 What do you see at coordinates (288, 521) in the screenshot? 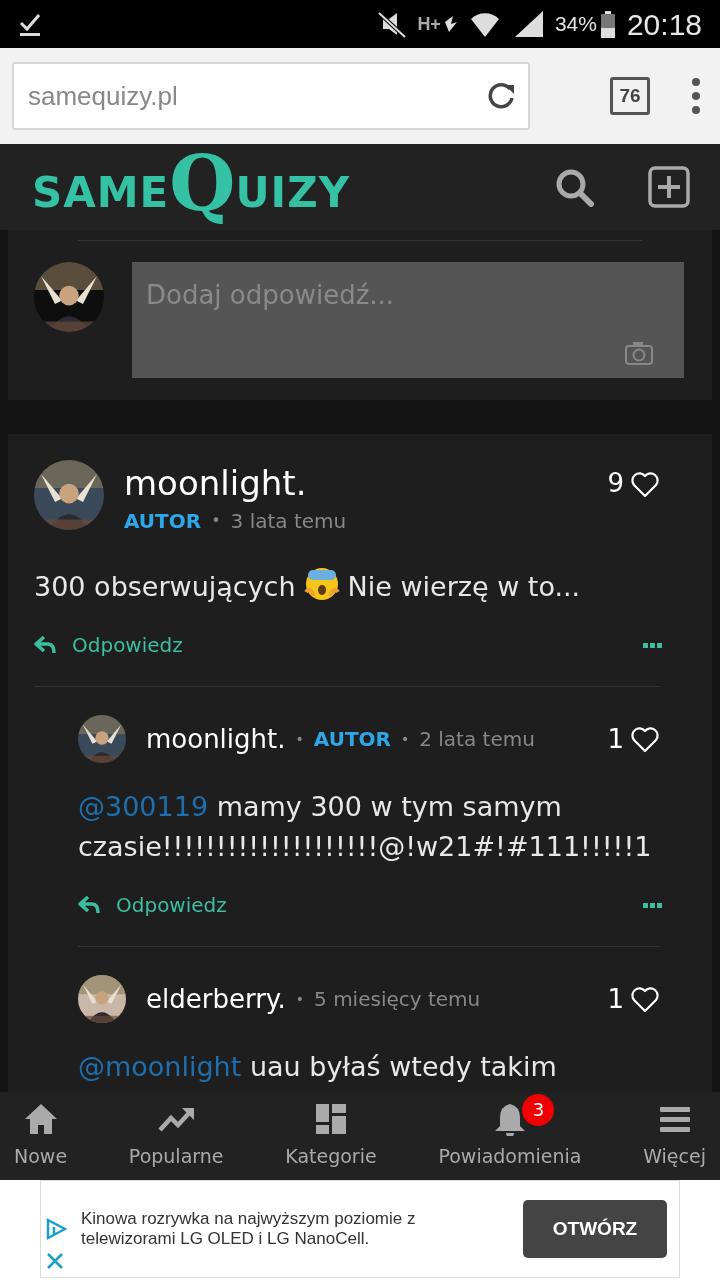
I see `comment-time: 3 lata temu` at bounding box center [288, 521].